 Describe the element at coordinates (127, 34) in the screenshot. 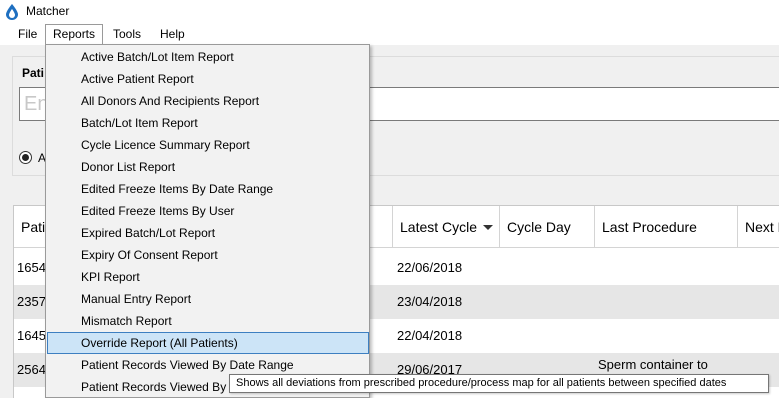

I see `menu-tools: Tools` at that location.